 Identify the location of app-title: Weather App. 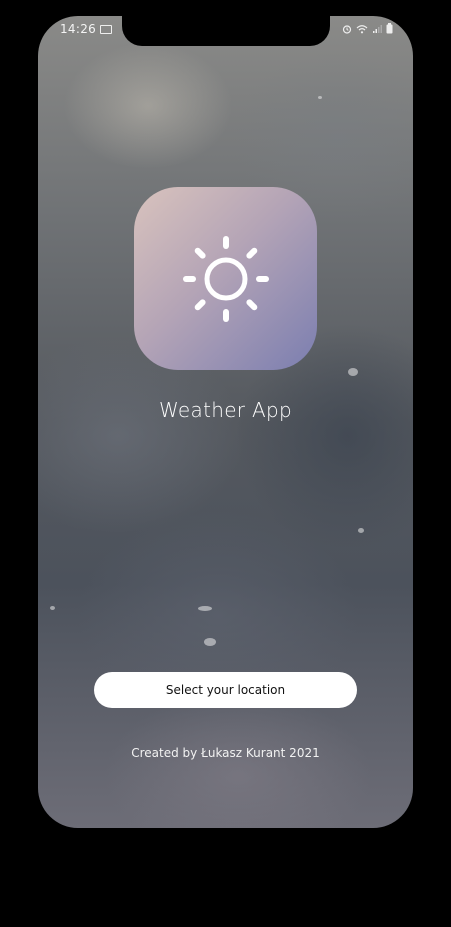
(225, 410).